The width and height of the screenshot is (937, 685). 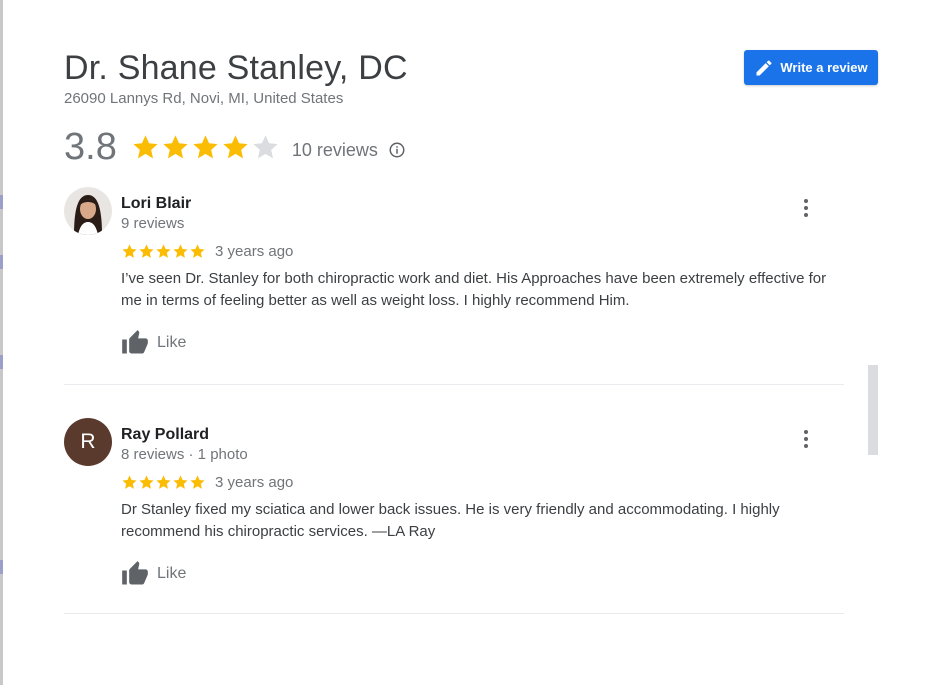 What do you see at coordinates (481, 204) in the screenshot?
I see `reviewer-name: Lori Blair` at bounding box center [481, 204].